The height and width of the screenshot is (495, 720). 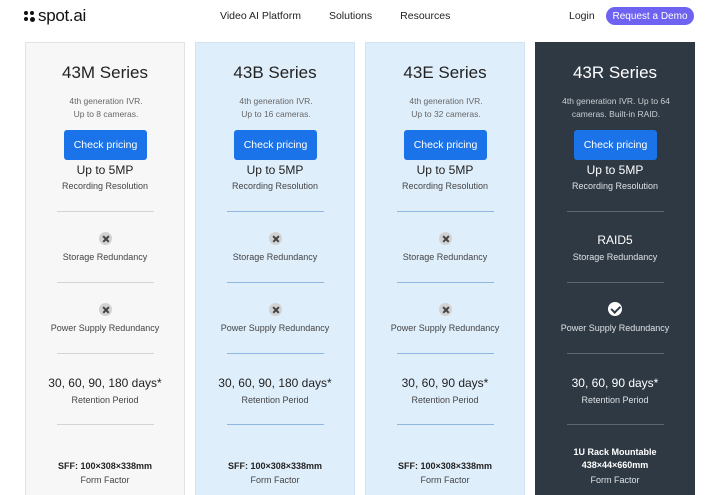 What do you see at coordinates (276, 114) in the screenshot?
I see `plan-description-line: Up to 16 cameras.` at bounding box center [276, 114].